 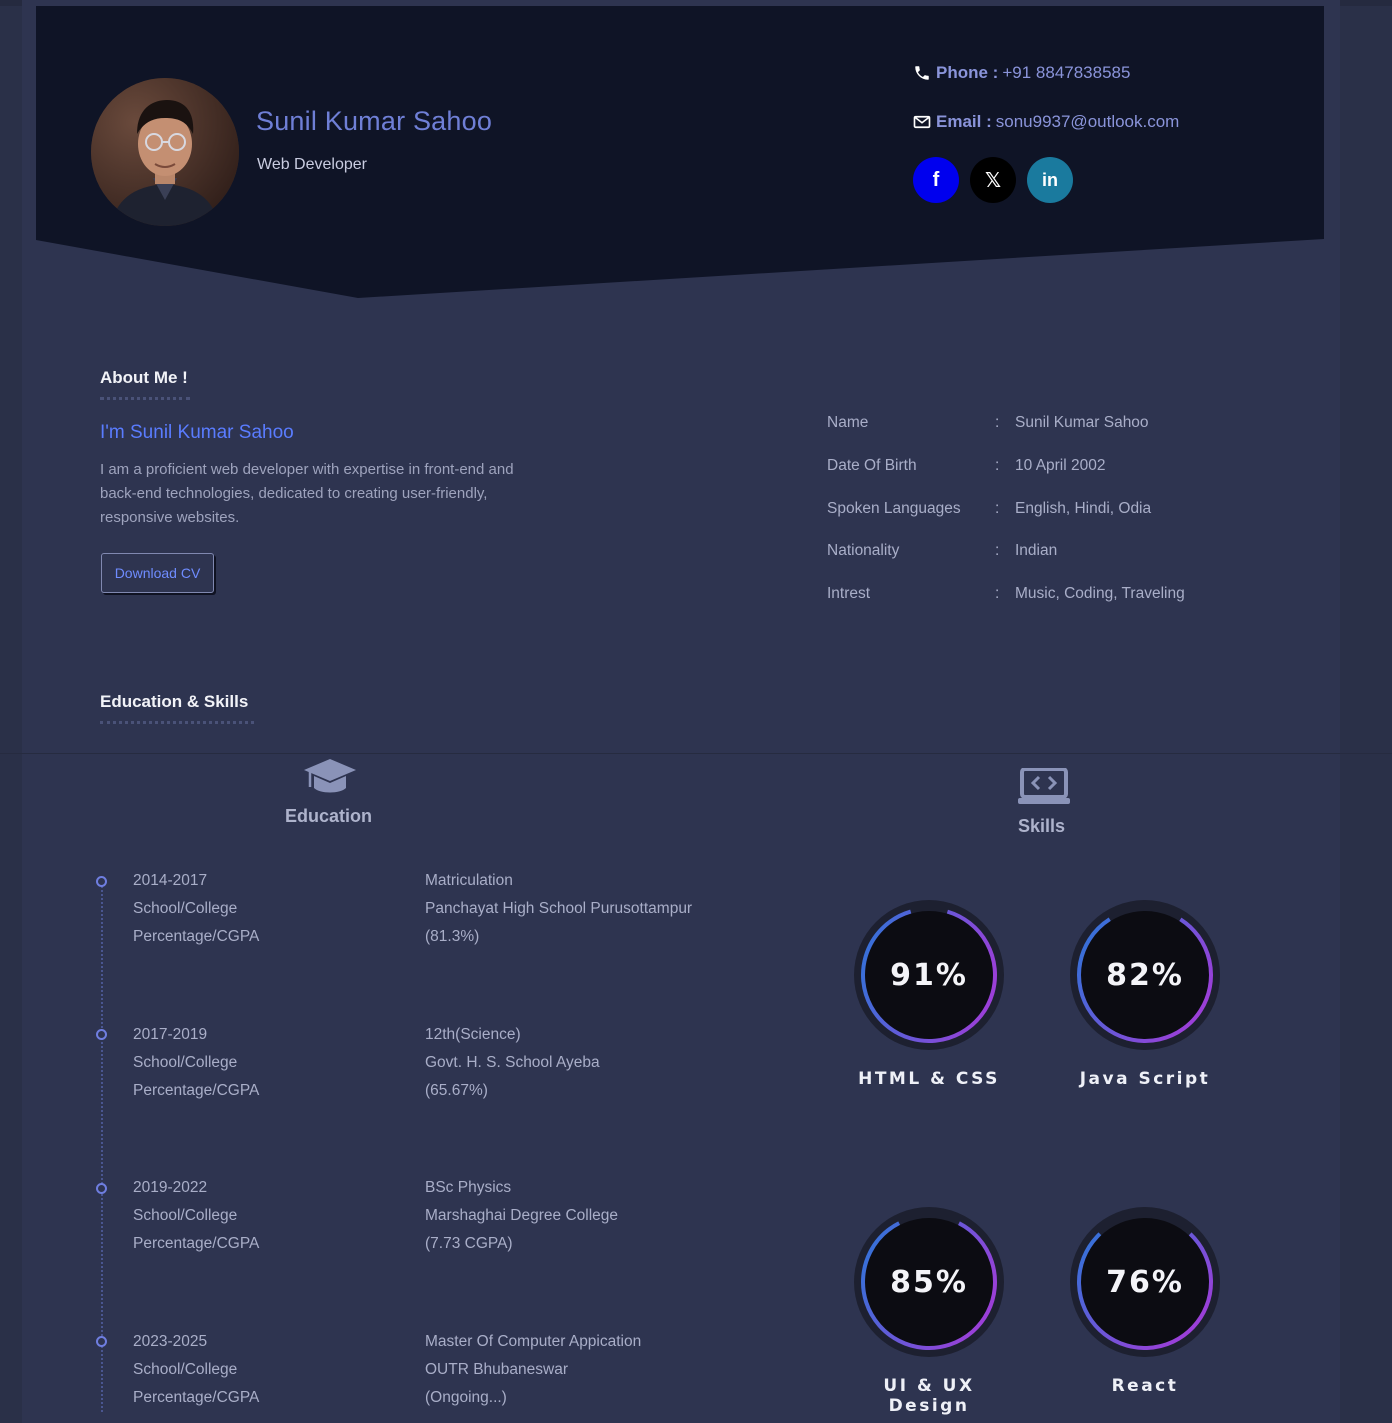 I want to click on email-label: Email :, so click(x=964, y=121).